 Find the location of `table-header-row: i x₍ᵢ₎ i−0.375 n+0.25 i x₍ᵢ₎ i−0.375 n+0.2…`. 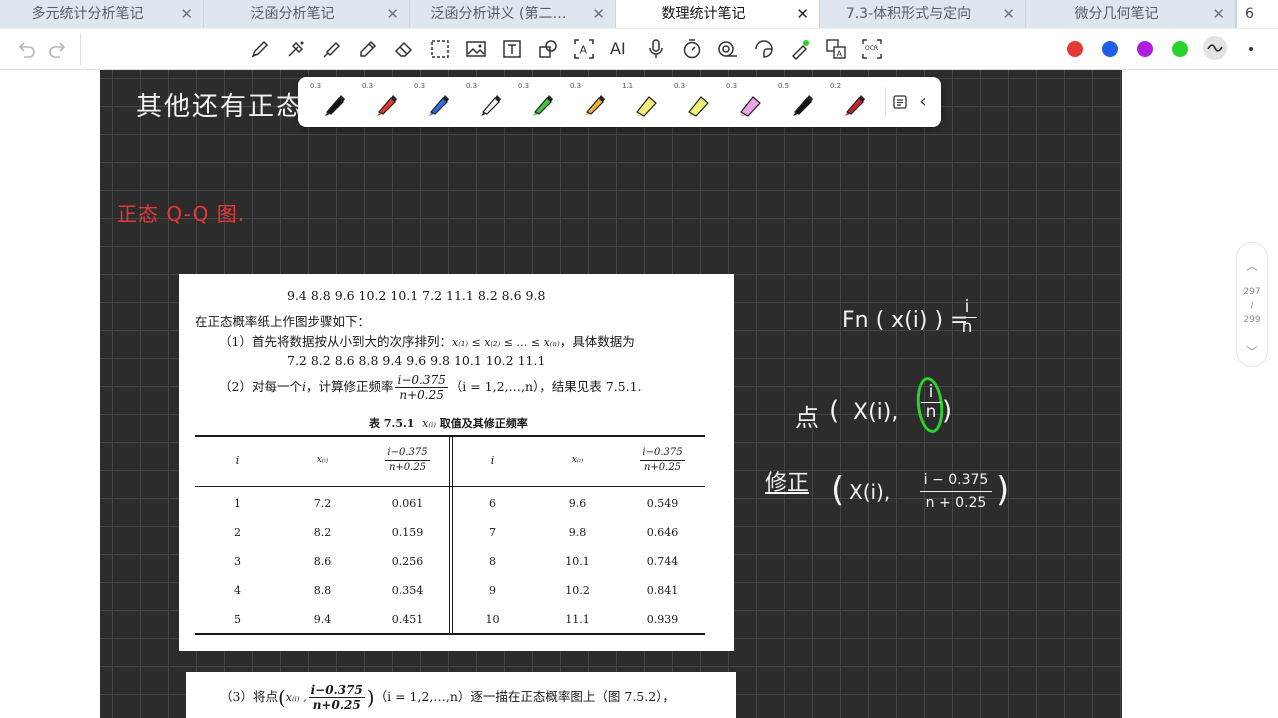

table-header-row: i x₍ᵢ₎ i−0.375 n+0.25 i x₍ᵢ₎ i−0.375 n+0.2… is located at coordinates (450, 460).